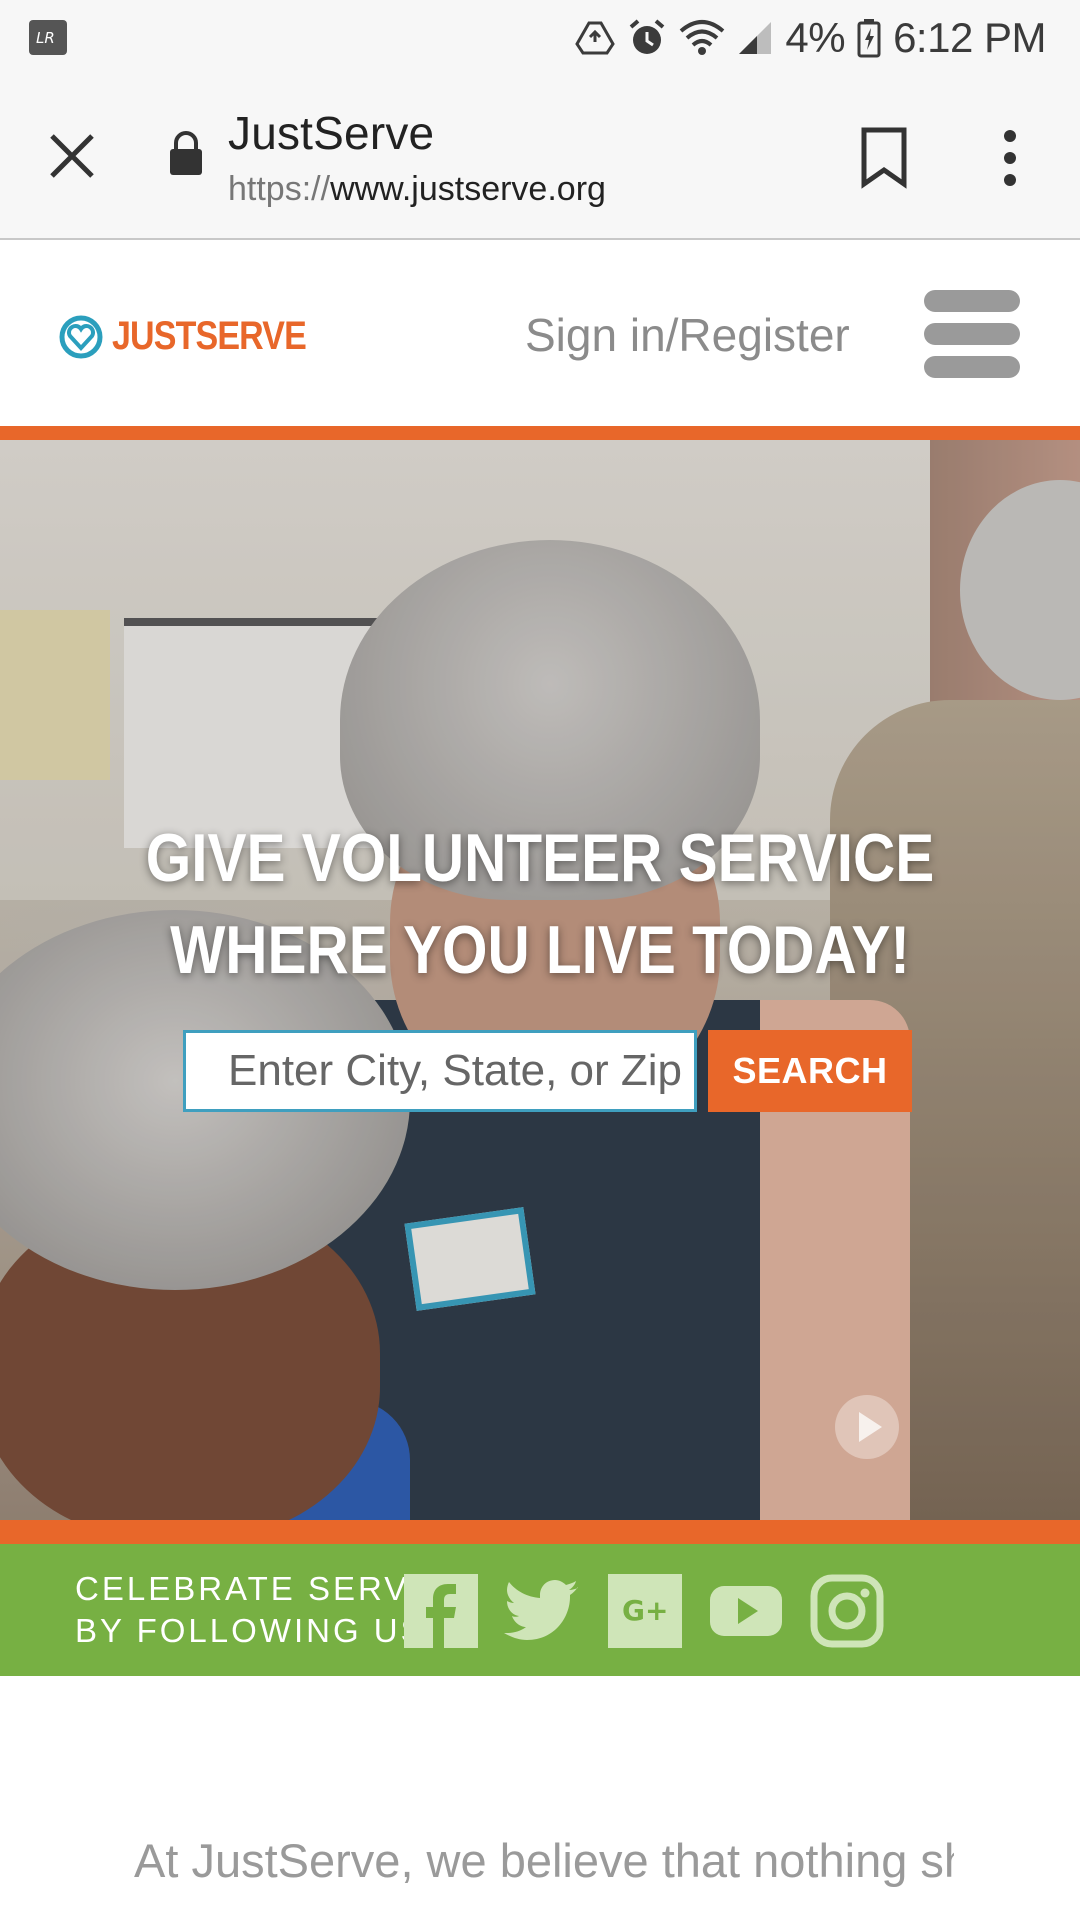 Image resolution: width=1080 pixels, height=1920 pixels. What do you see at coordinates (884, 158) in the screenshot?
I see `bookmark-icon` at bounding box center [884, 158].